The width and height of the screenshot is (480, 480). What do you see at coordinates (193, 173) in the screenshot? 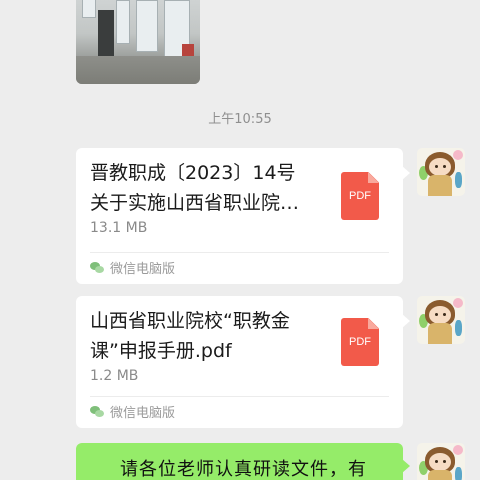
I see `file-title-line: 晋教职成〔2023〕14号` at bounding box center [193, 173].